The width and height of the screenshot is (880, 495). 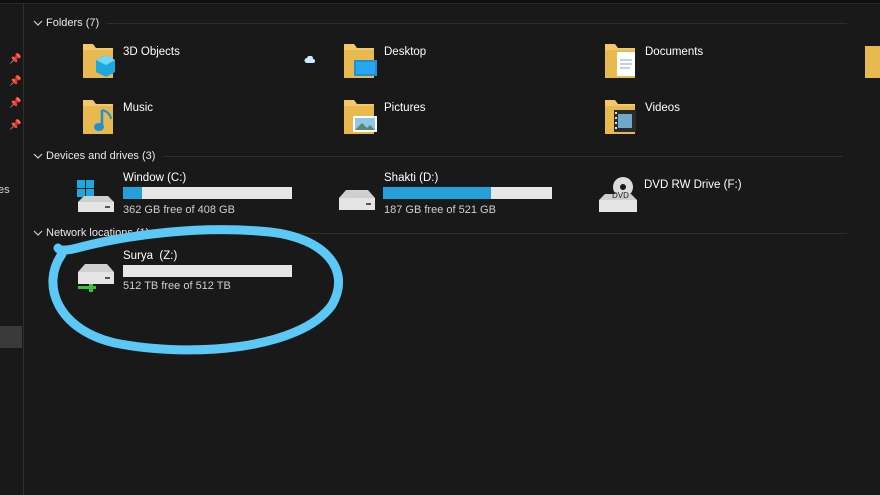 What do you see at coordinates (411, 178) in the screenshot?
I see `drive-label: Shakti (D:)` at bounding box center [411, 178].